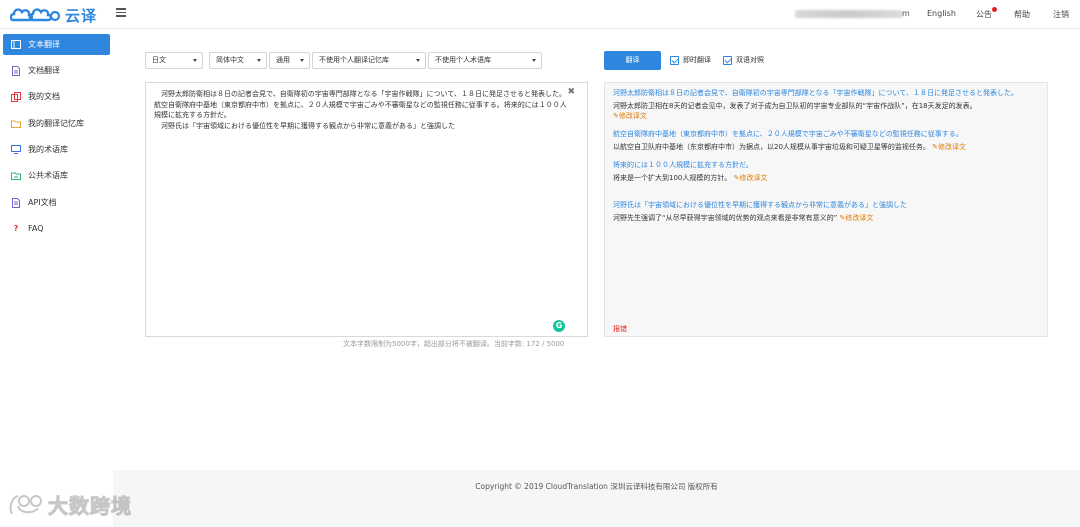 The height and width of the screenshot is (527, 1080). I want to click on notice-badge-dot, so click(994, 9).